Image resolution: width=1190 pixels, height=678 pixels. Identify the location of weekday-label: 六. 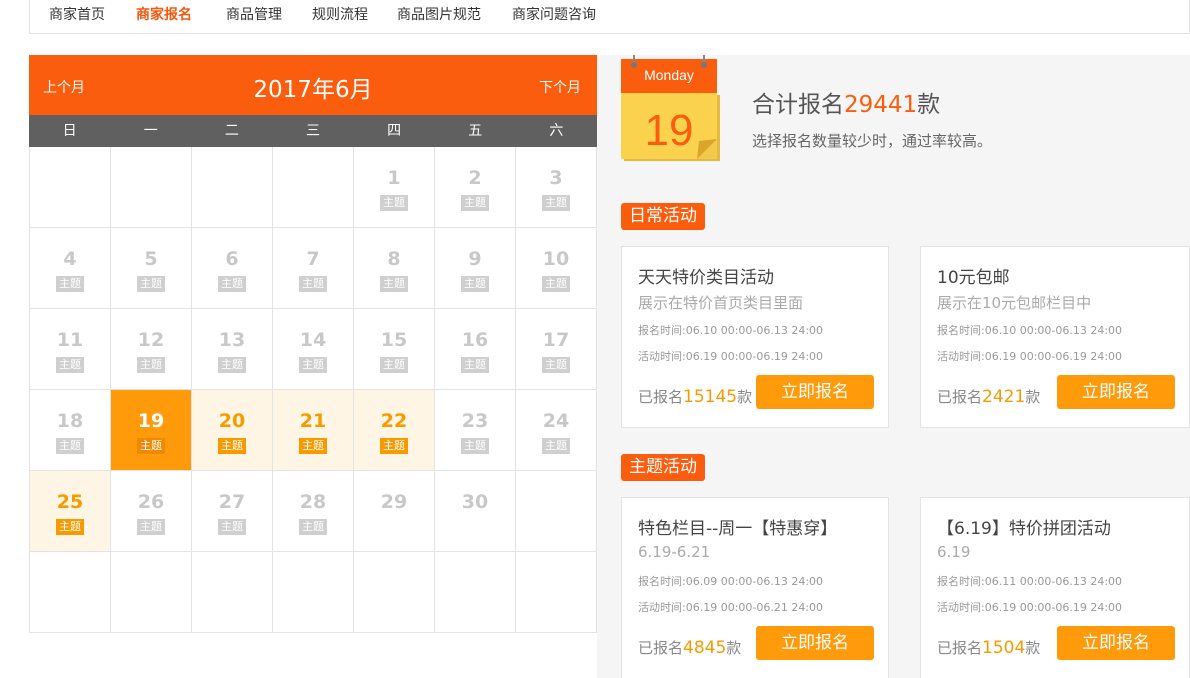
(556, 131).